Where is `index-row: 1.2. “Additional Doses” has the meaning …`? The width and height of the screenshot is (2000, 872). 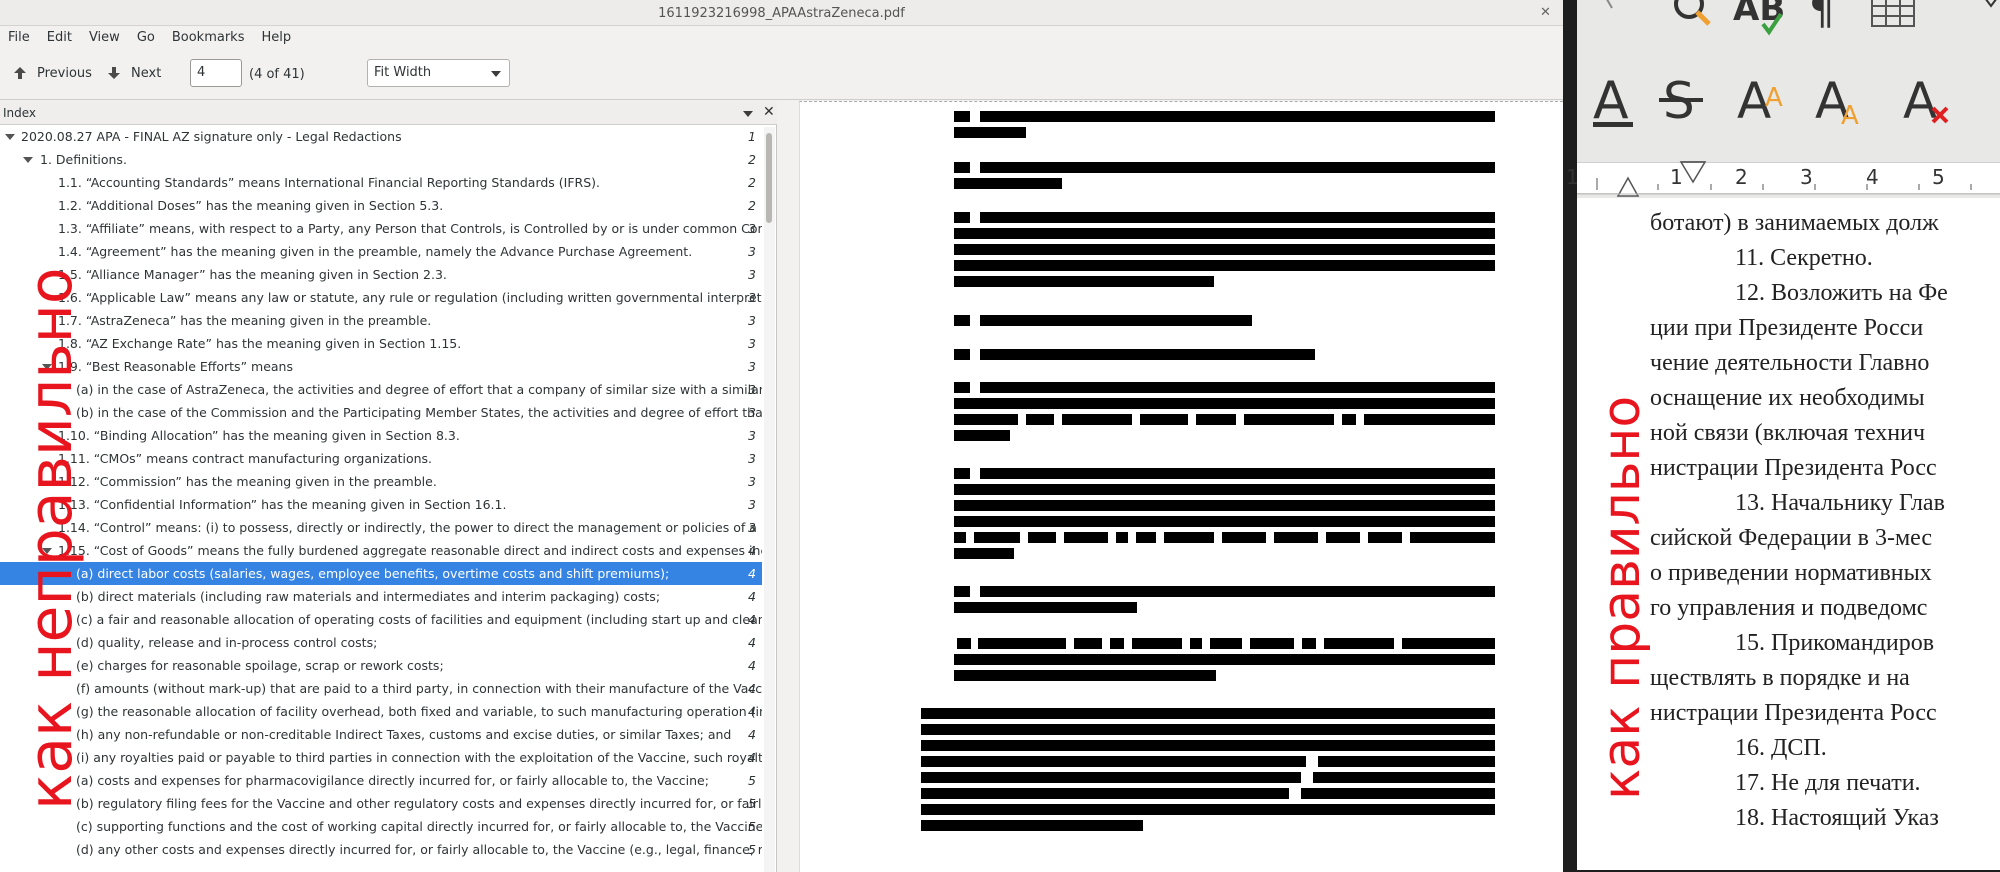
index-row: 1.2. “Additional Doses” has the meaning … is located at coordinates (381, 205).